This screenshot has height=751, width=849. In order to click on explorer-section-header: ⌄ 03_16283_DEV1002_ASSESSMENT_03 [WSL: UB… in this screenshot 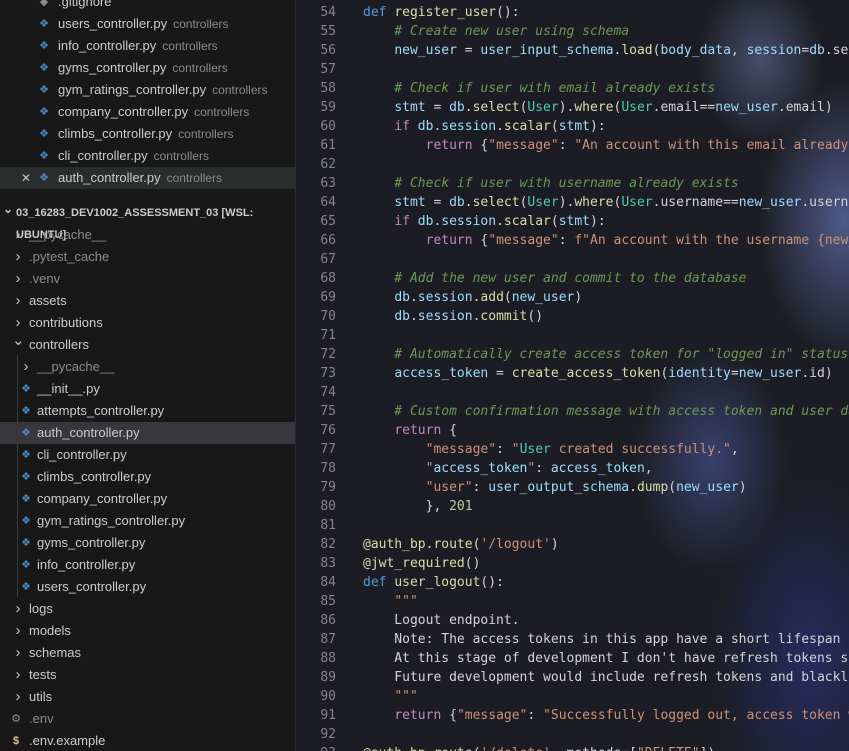, I will do `click(147, 221)`.